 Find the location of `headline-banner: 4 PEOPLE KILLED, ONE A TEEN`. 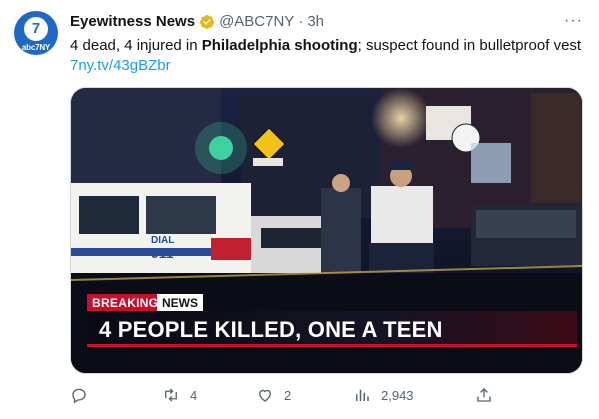

headline-banner: 4 PEOPLE KILLED, ONE A TEEN is located at coordinates (332, 329).